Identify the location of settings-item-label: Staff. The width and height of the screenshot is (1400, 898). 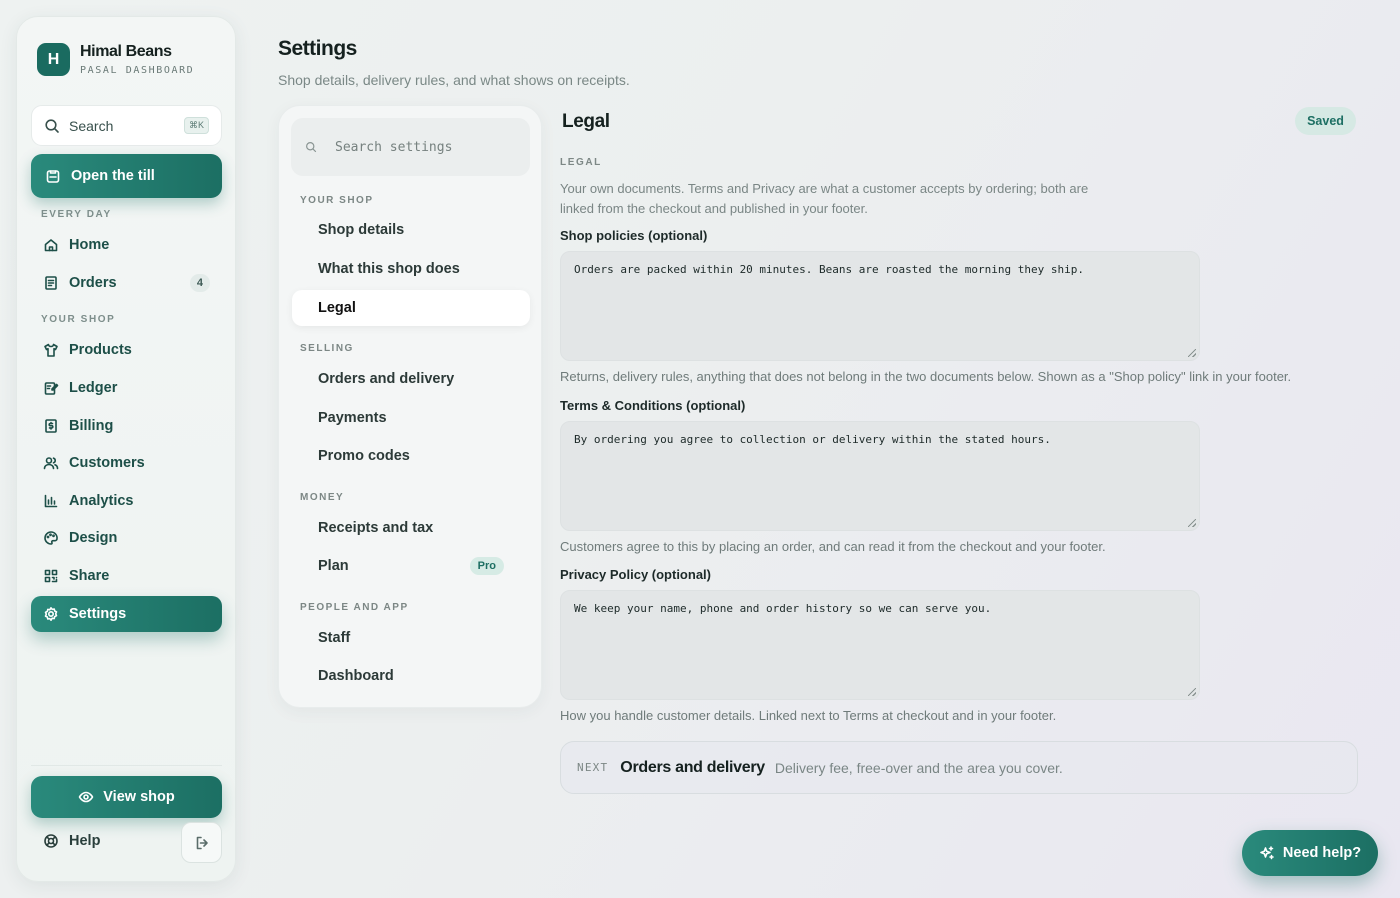
(334, 638).